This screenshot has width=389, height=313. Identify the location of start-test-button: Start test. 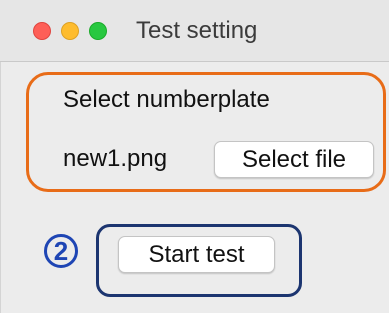
(196, 254).